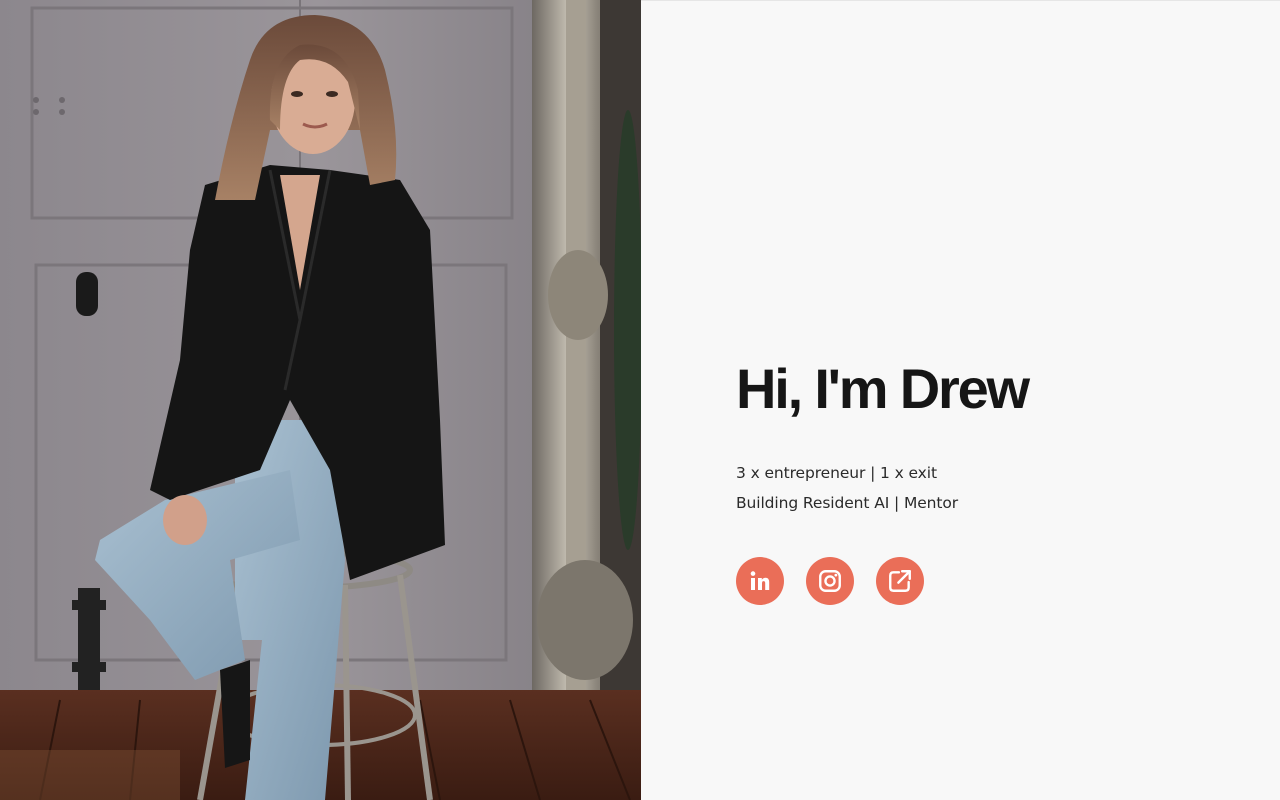 This screenshot has width=1280, height=800. I want to click on social-links, so click(882, 581).